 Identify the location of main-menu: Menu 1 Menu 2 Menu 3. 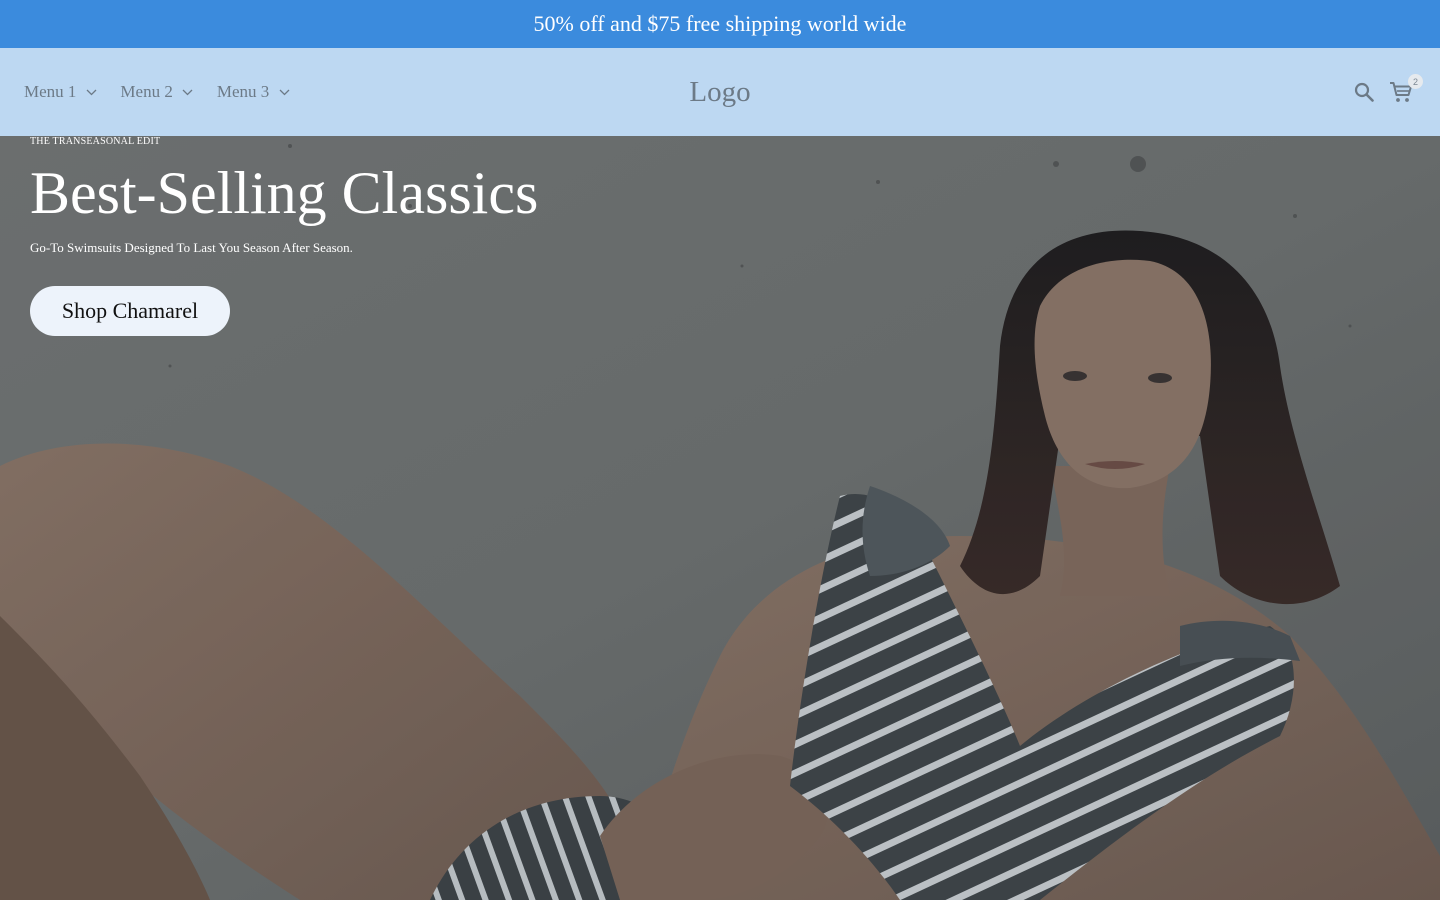
(157, 92).